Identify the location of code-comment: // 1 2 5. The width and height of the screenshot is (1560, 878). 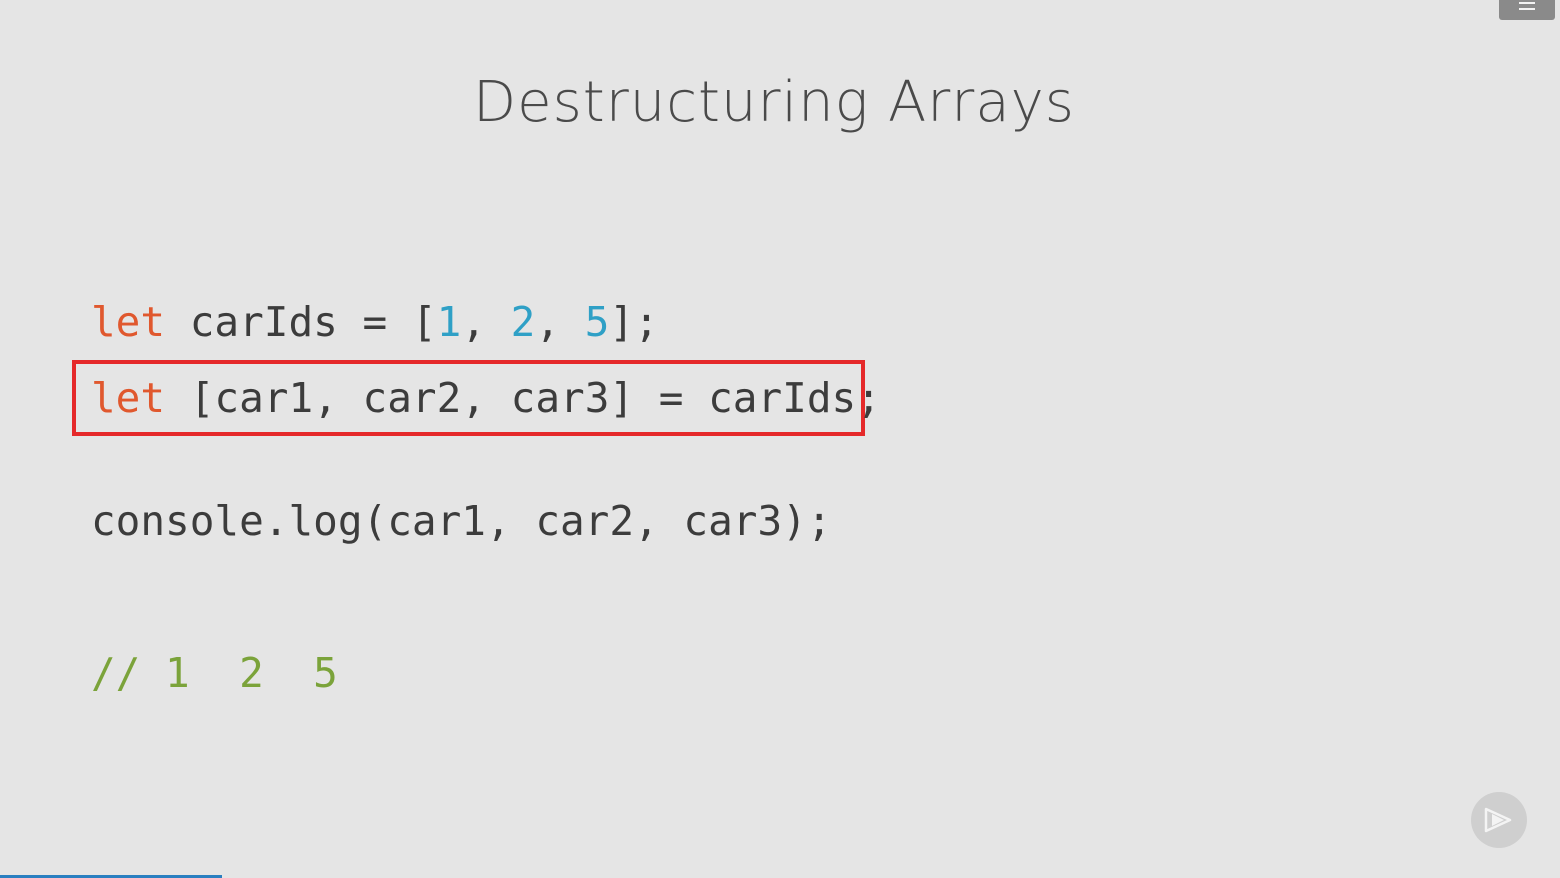
(214, 673).